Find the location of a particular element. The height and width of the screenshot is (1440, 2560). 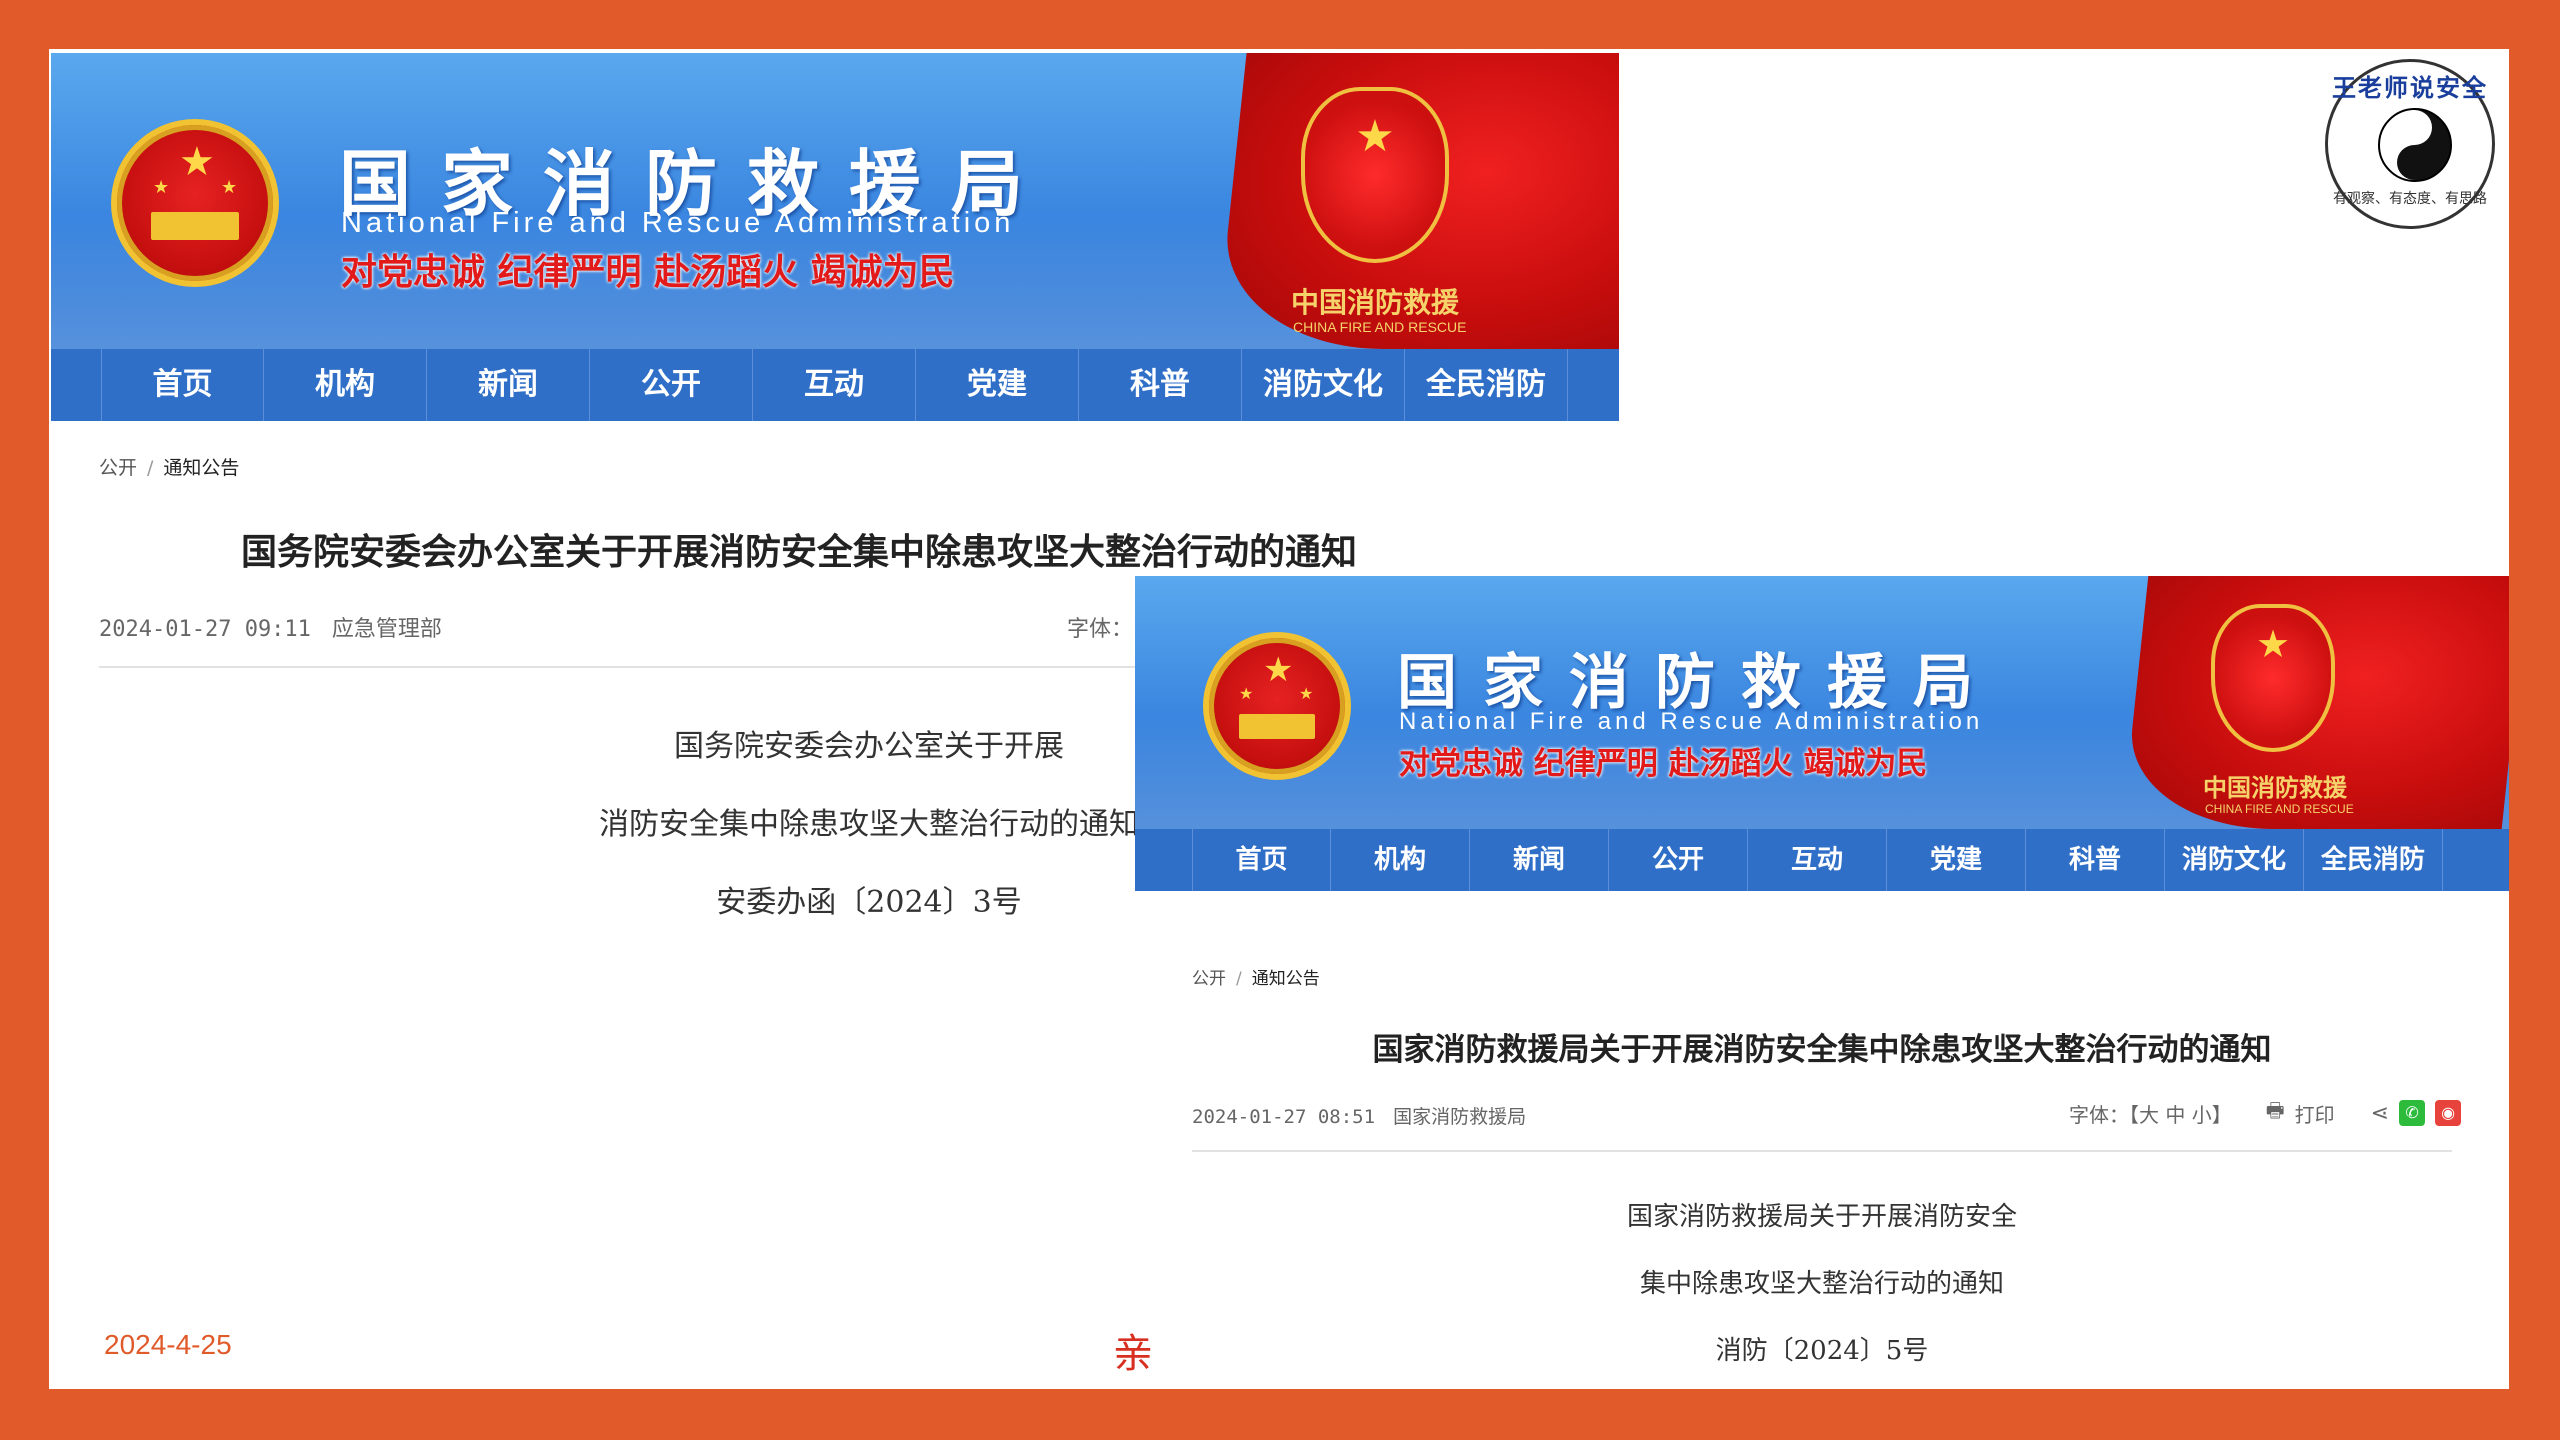

article-tools: 字体：【大 中 小】 🖶 打印 ⋖ ✆ ◉ is located at coordinates (2265, 1113).